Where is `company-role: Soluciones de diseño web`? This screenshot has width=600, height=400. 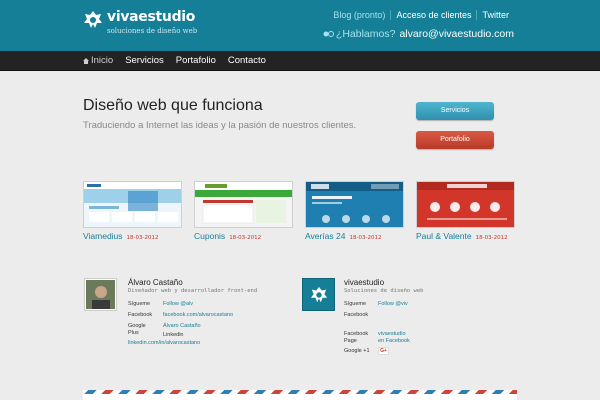
company-role: Soluciones de diseño web is located at coordinates (384, 291).